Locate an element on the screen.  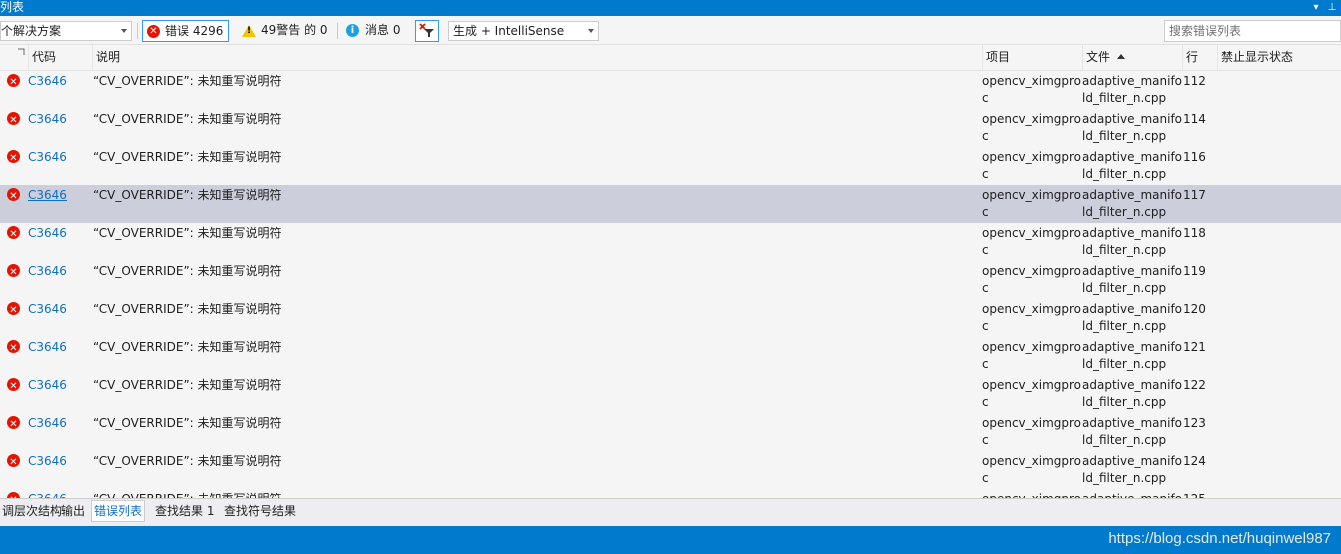
column-header-file: 文件 is located at coordinates (1132, 57).